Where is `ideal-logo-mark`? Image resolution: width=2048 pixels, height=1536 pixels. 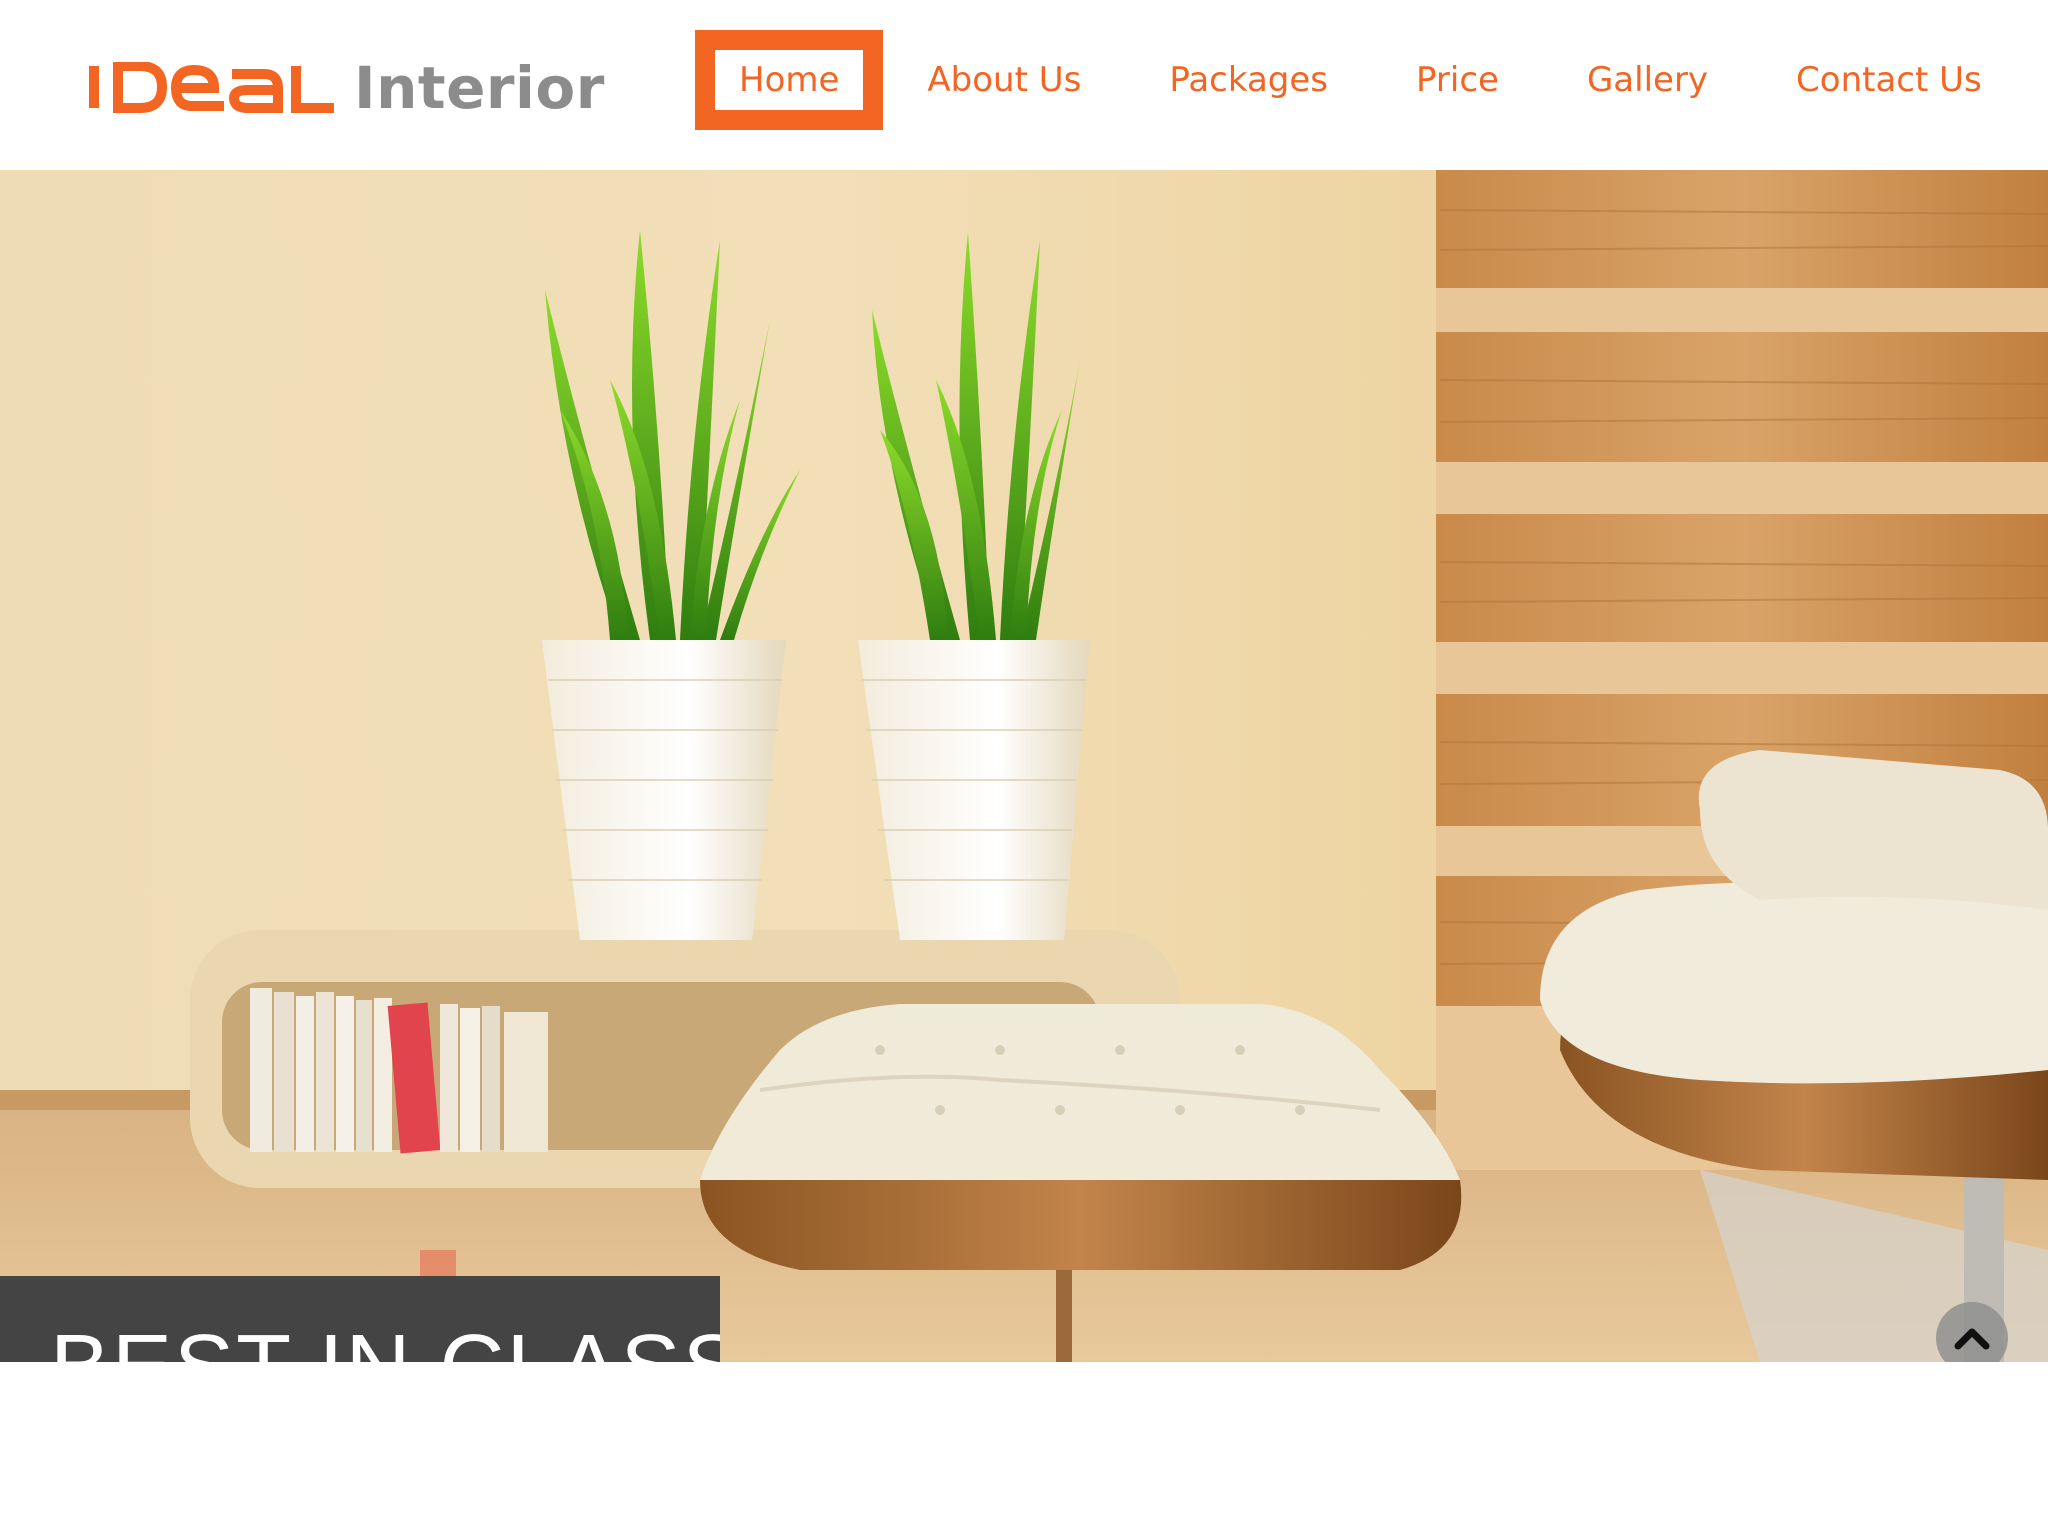 ideal-logo-mark is located at coordinates (211, 87).